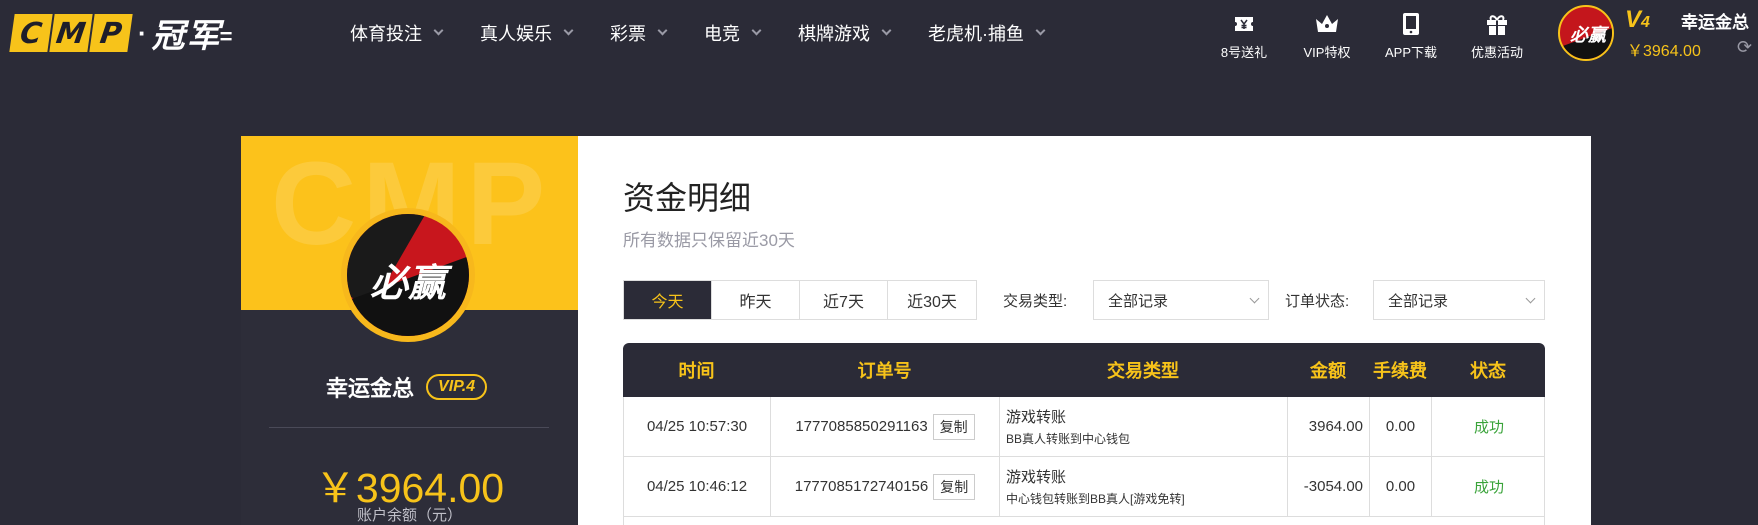 The height and width of the screenshot is (525, 1758). What do you see at coordinates (31, 33) in the screenshot?
I see `logo-letter-c: C` at bounding box center [31, 33].